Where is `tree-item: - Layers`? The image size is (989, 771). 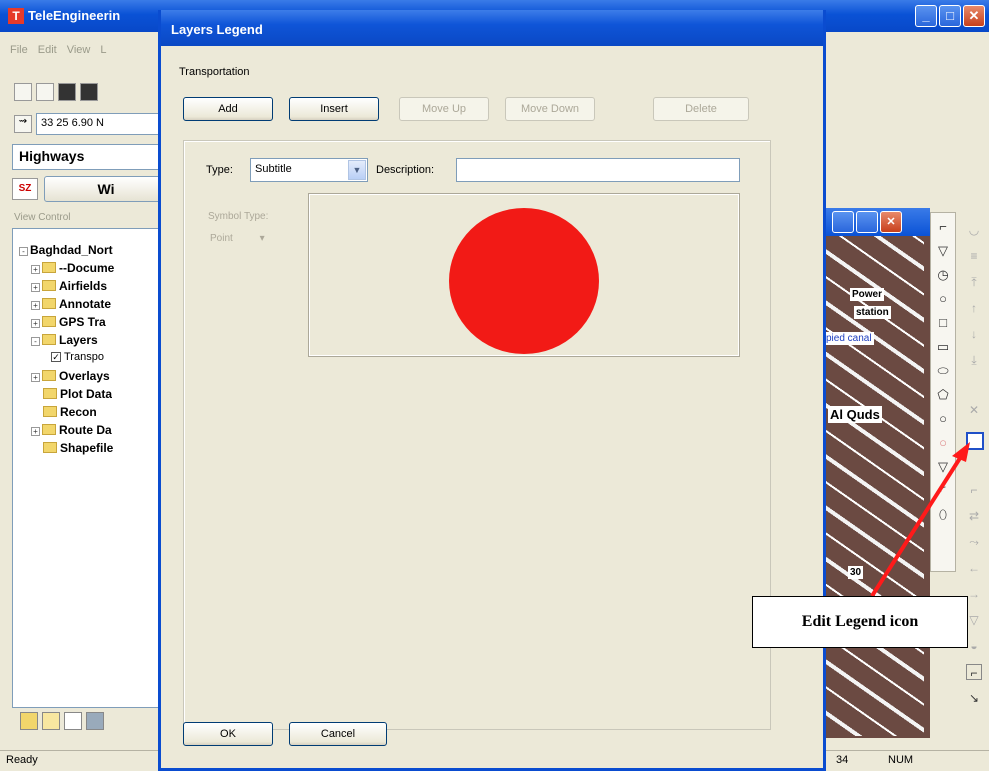
tree-item: - Layers is located at coordinates (64, 340).